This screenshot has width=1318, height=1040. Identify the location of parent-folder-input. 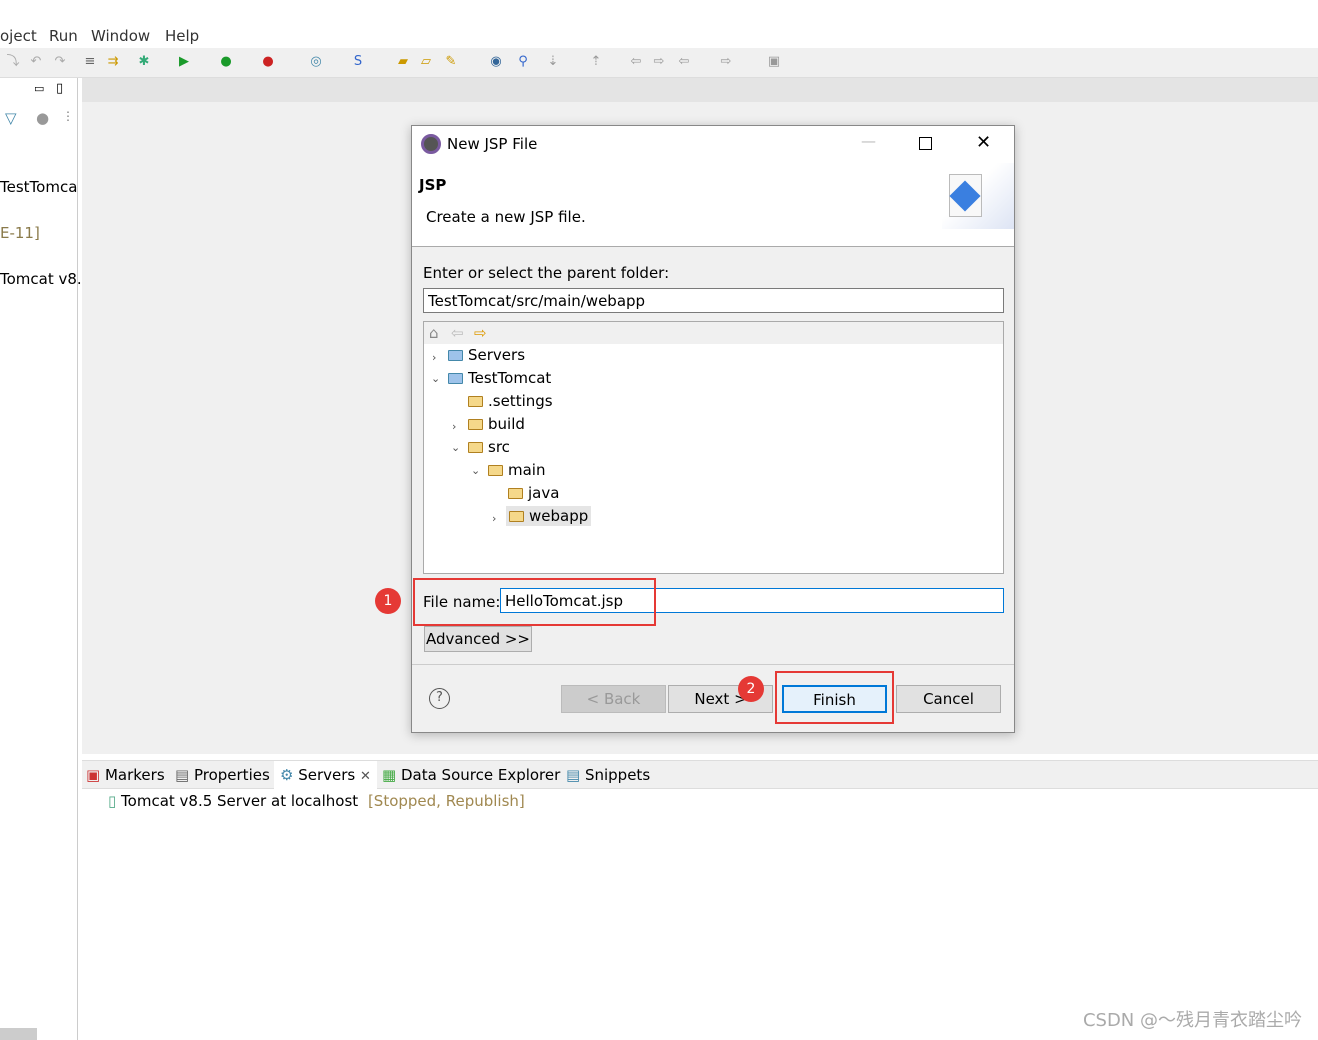
(713, 300).